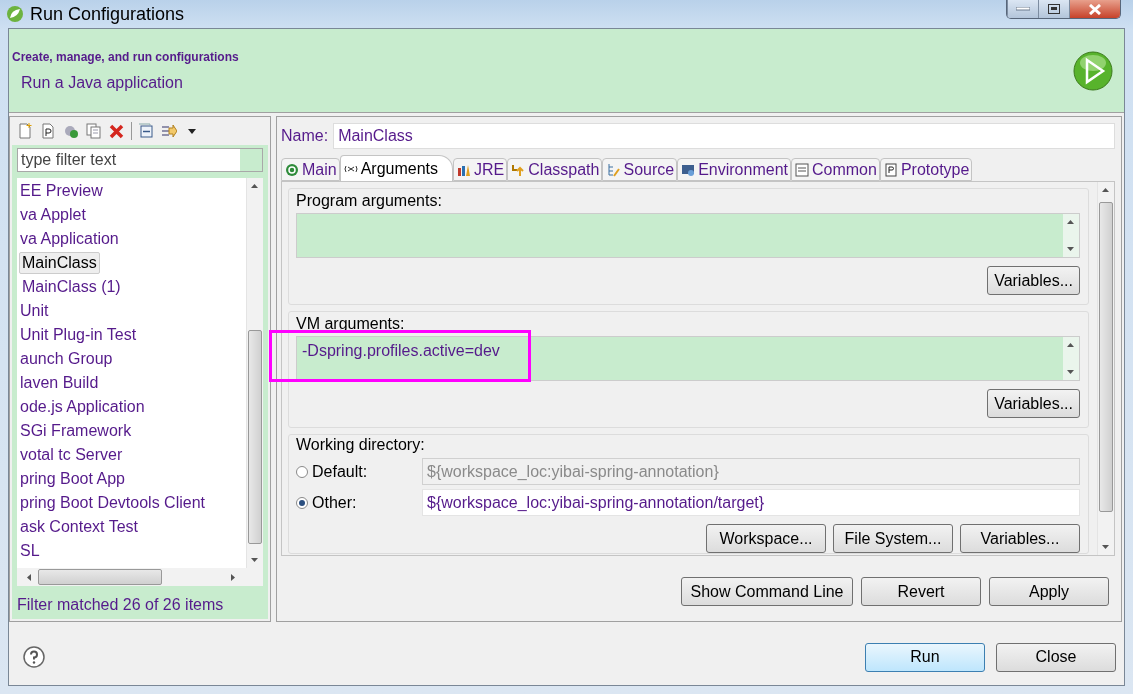  I want to click on action-button: Revert, so click(921, 591).